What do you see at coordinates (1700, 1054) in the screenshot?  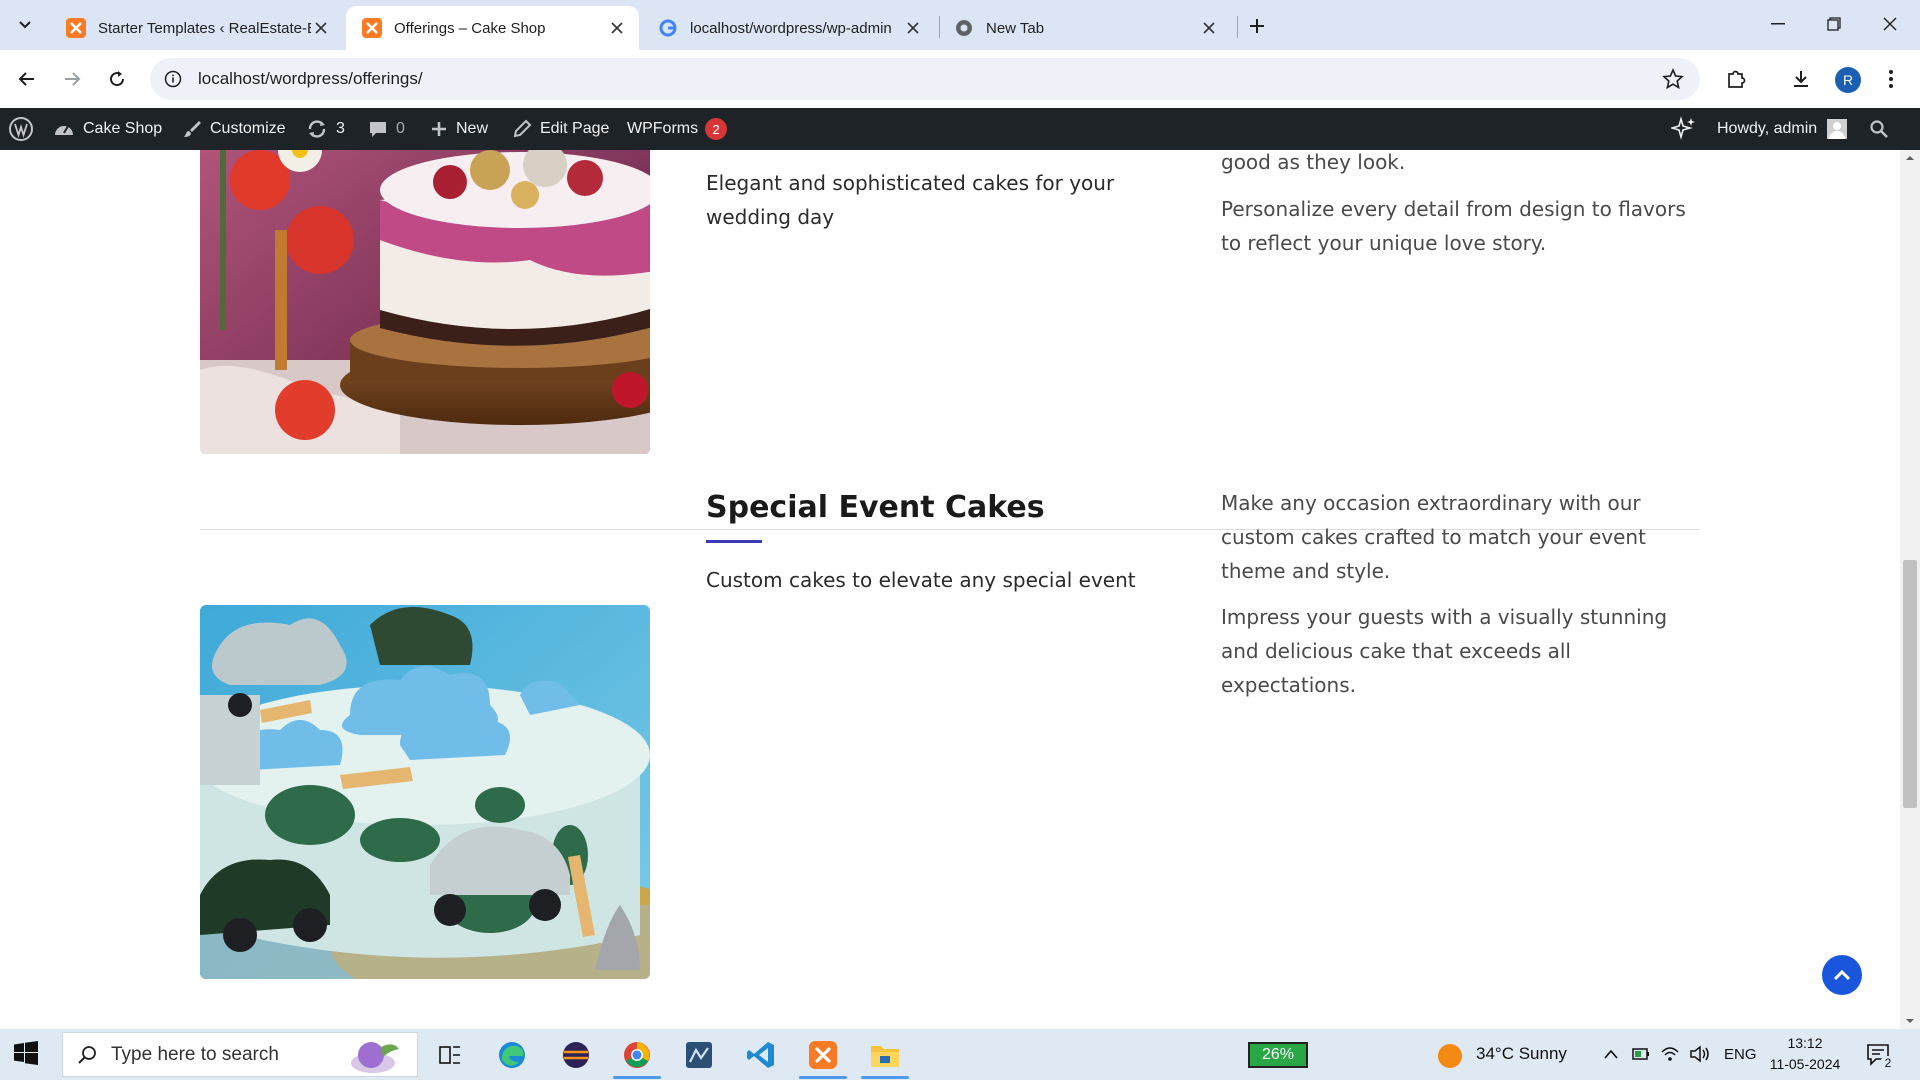 I see `volume-icon` at bounding box center [1700, 1054].